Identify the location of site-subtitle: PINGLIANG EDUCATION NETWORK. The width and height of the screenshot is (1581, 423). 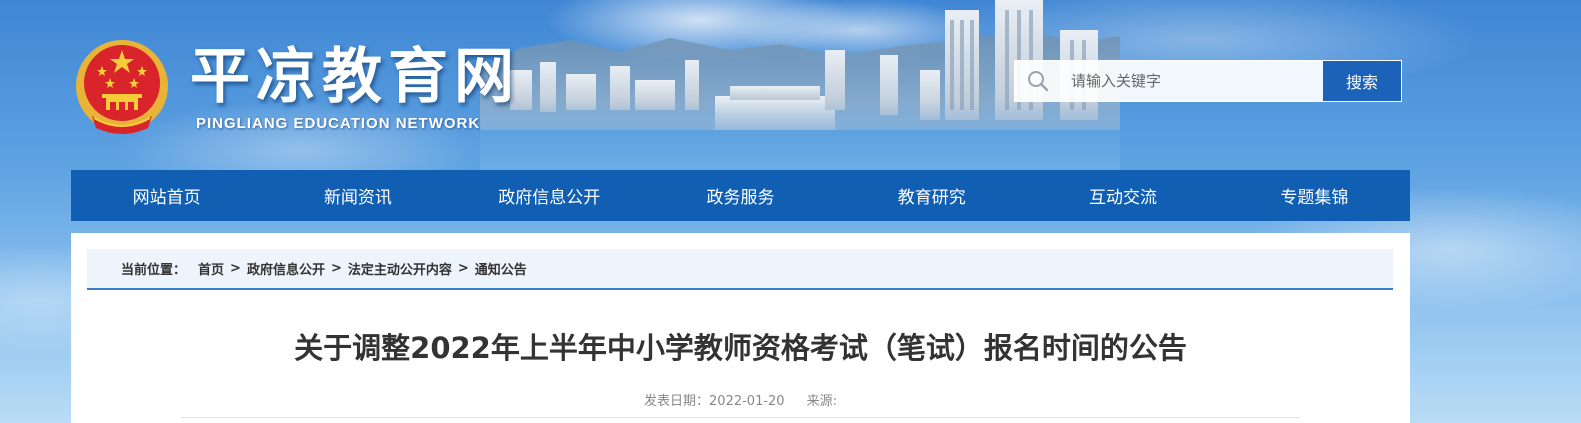
(338, 123).